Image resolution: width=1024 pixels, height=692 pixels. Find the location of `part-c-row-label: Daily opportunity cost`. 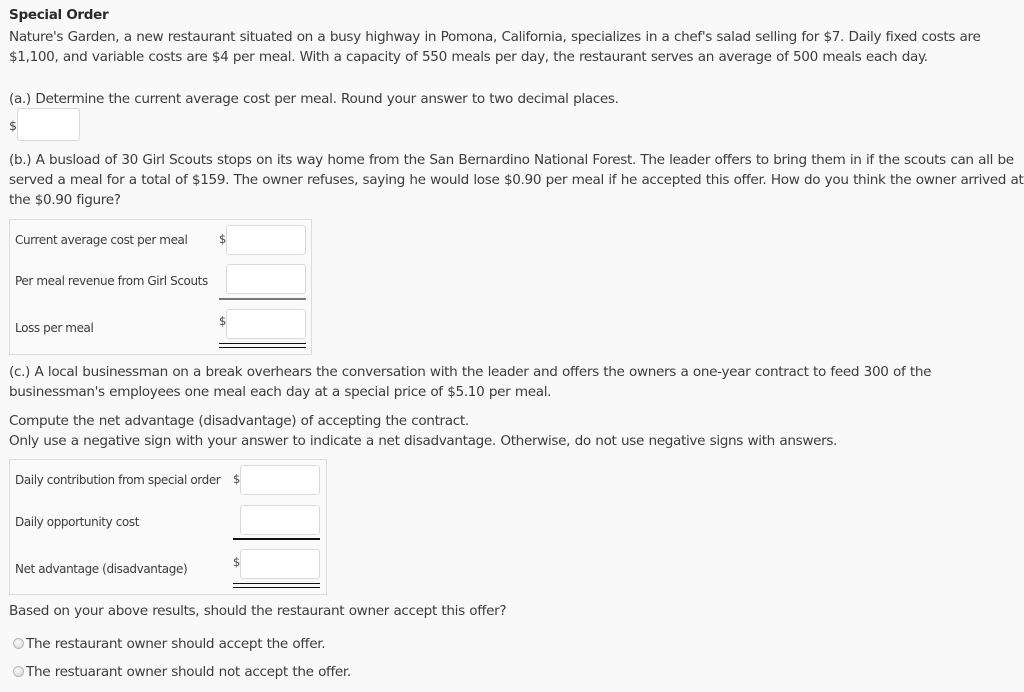

part-c-row-label: Daily opportunity cost is located at coordinates (77, 522).